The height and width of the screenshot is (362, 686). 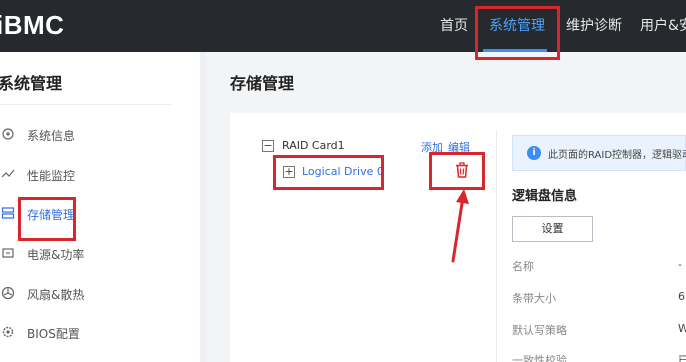 What do you see at coordinates (203, 207) in the screenshot?
I see `content-separator` at bounding box center [203, 207].